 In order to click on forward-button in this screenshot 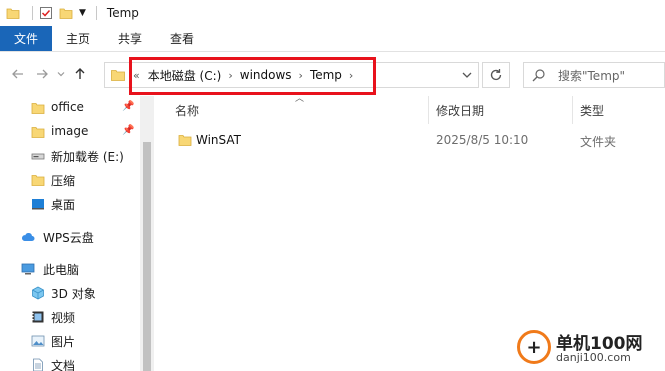, I will do `click(42, 74)`.